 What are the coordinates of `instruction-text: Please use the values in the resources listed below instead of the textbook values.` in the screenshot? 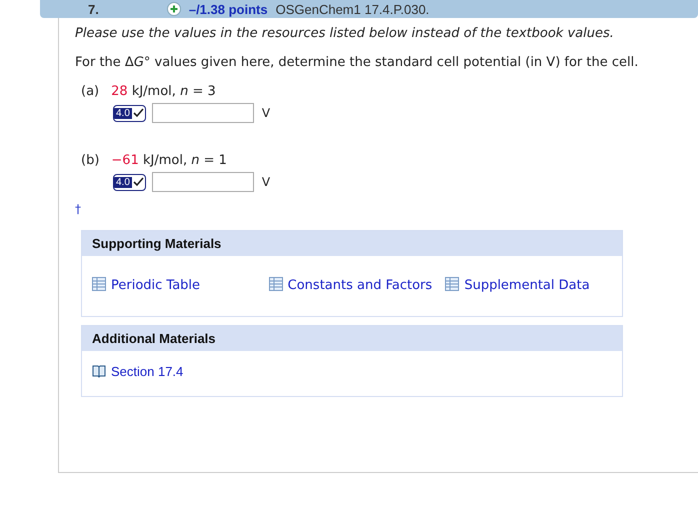 It's located at (345, 33).